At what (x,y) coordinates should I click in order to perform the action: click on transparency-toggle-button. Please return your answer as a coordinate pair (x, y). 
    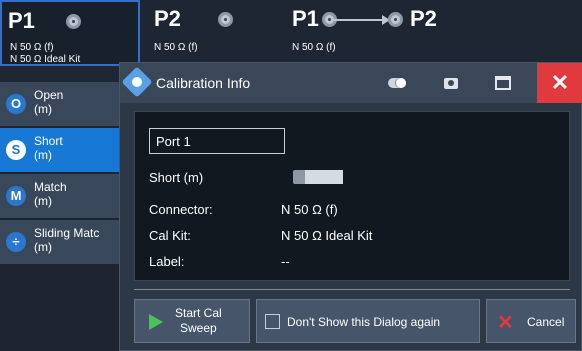
    Looking at the image, I should click on (397, 83).